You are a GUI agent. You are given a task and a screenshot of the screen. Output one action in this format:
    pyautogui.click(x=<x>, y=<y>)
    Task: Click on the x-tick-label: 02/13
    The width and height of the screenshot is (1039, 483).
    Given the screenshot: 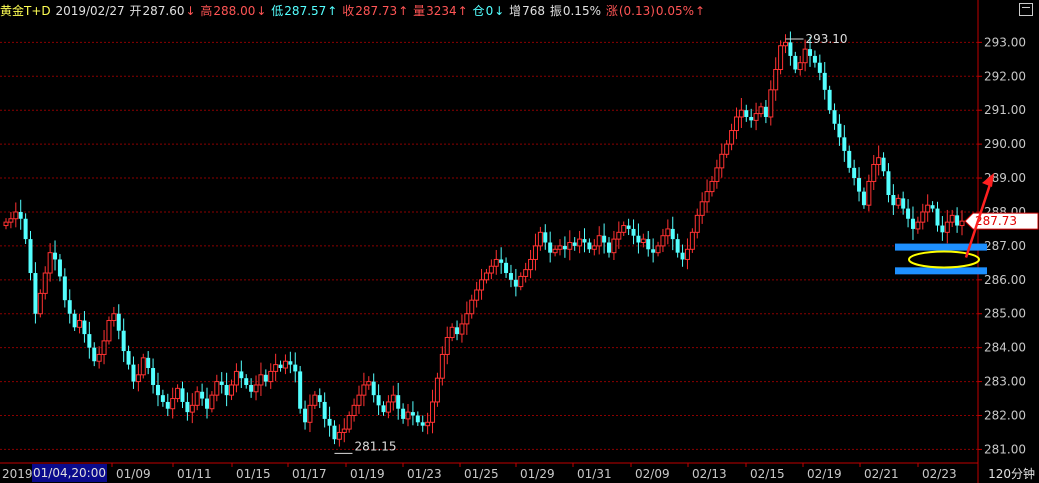 What is the action you would take?
    pyautogui.click(x=709, y=474)
    